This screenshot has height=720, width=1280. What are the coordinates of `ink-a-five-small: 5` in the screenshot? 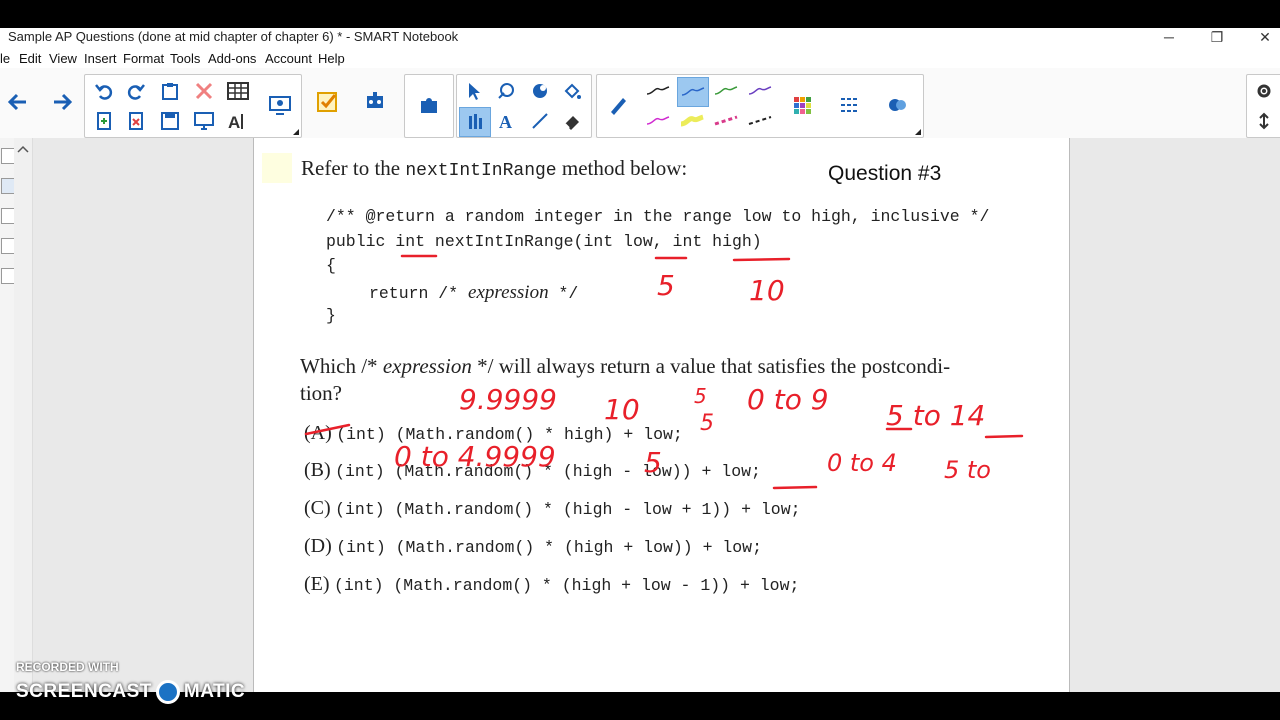 It's located at (700, 396).